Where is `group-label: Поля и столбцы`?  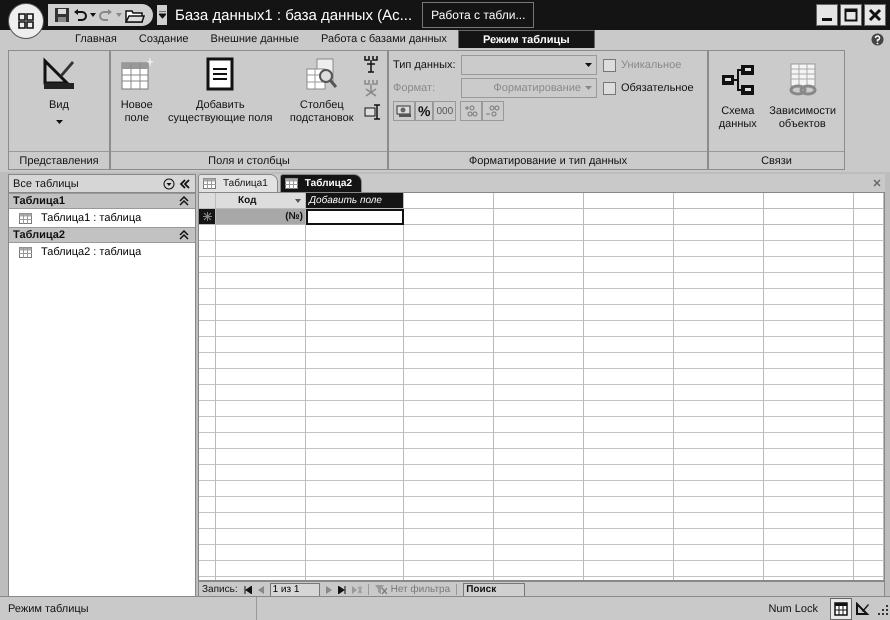 group-label: Поля и столбцы is located at coordinates (249, 160).